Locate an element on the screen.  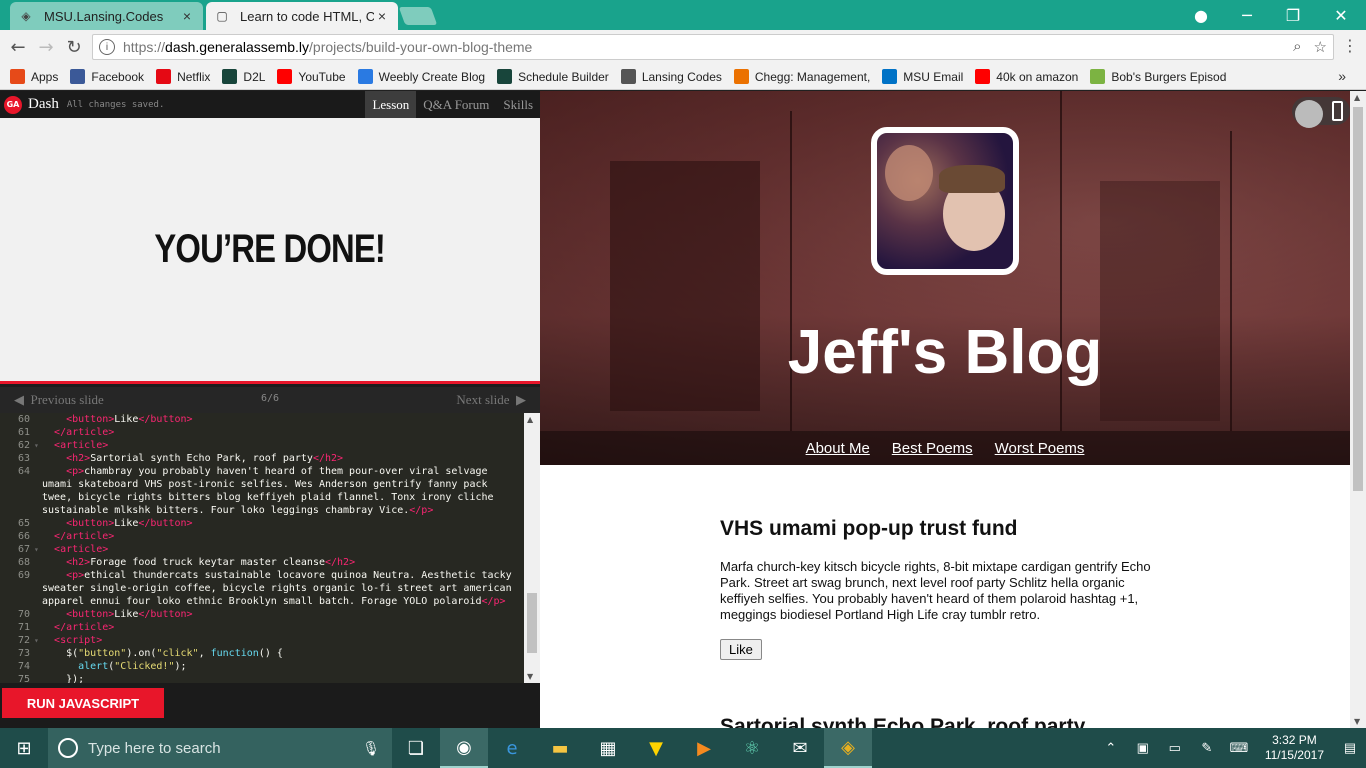
line-number: 68 is located at coordinates (23, 562).